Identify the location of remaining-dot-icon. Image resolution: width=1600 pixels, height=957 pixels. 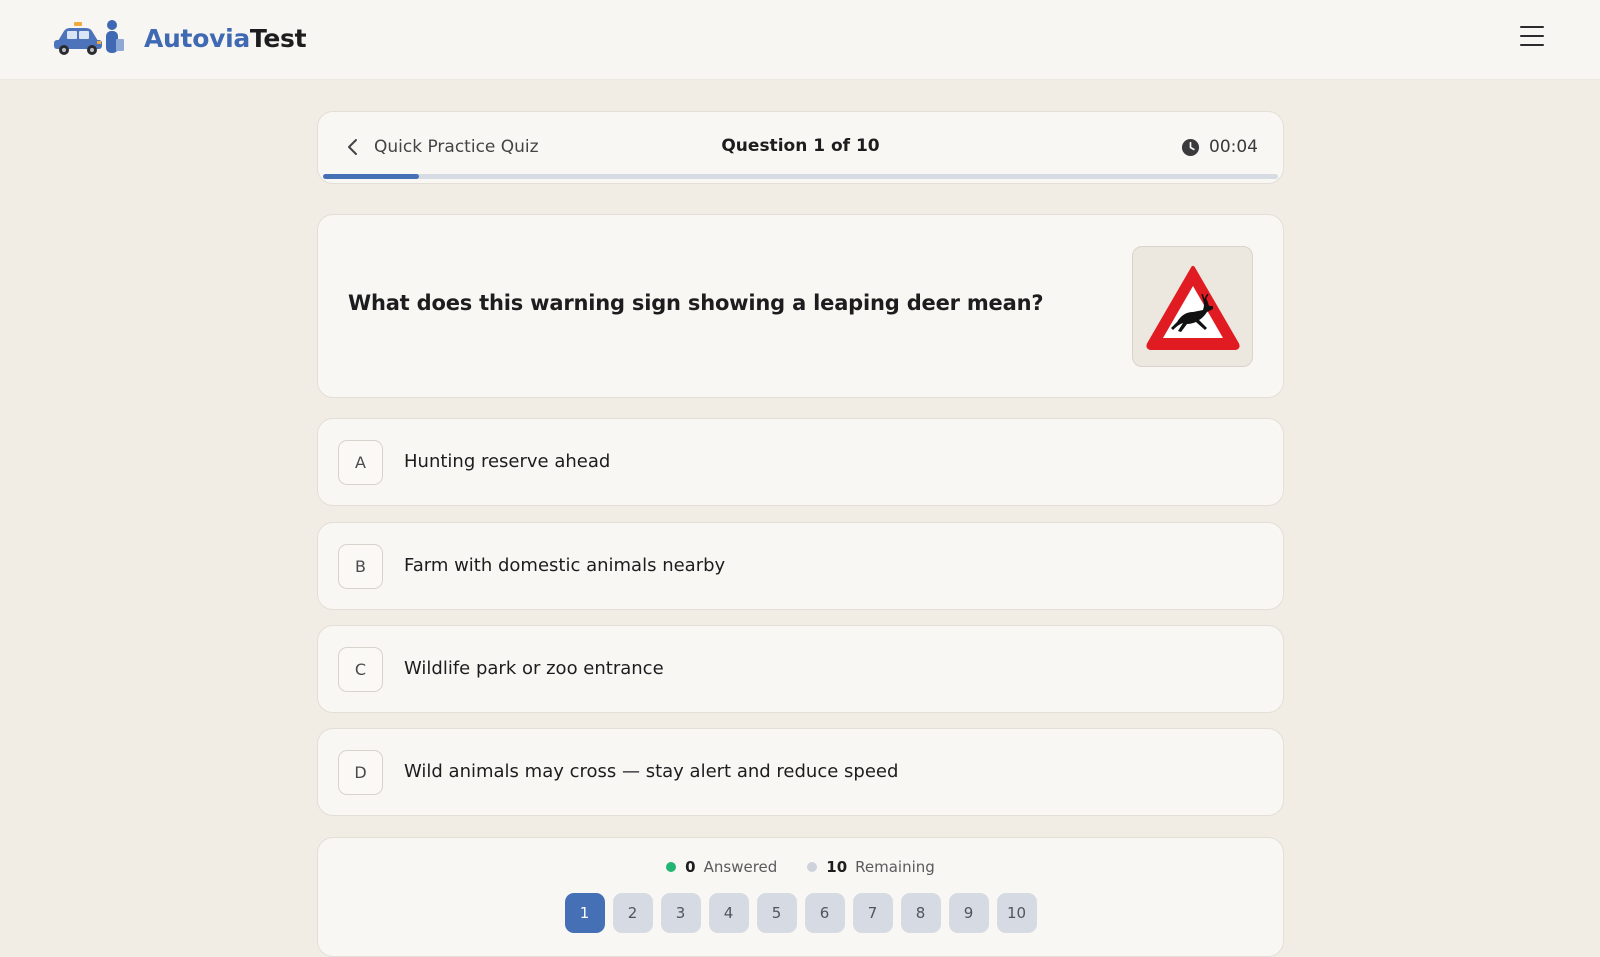
(812, 867).